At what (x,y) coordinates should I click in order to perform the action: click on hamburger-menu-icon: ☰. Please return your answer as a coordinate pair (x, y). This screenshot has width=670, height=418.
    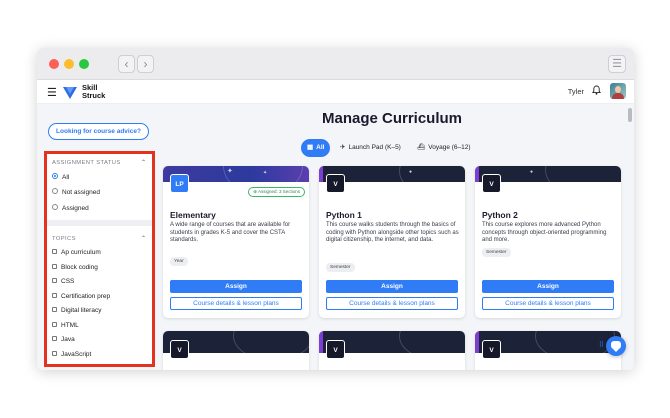
    Looking at the image, I should click on (52, 92).